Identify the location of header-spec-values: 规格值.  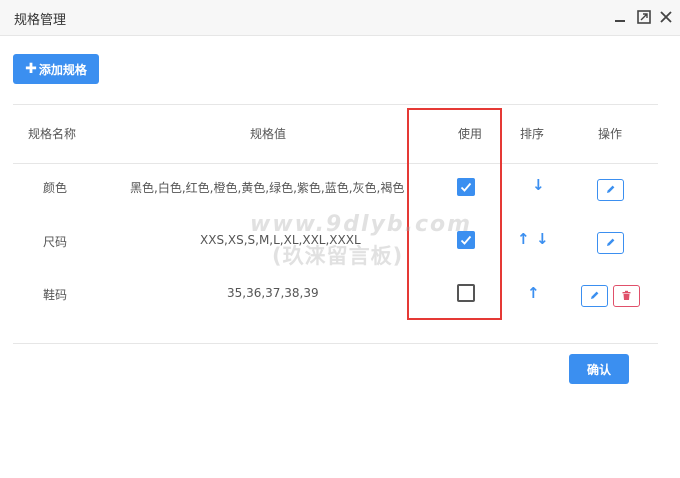
(268, 134).